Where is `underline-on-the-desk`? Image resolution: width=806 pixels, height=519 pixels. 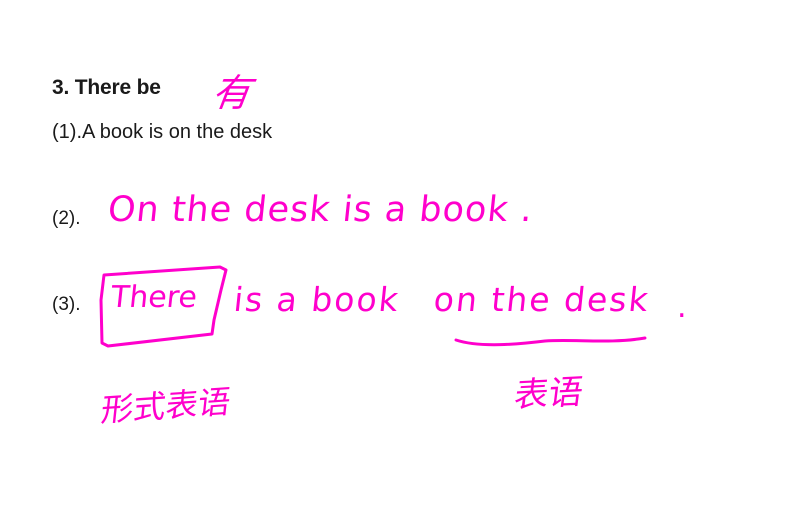
underline-on-the-desk is located at coordinates (550, 341).